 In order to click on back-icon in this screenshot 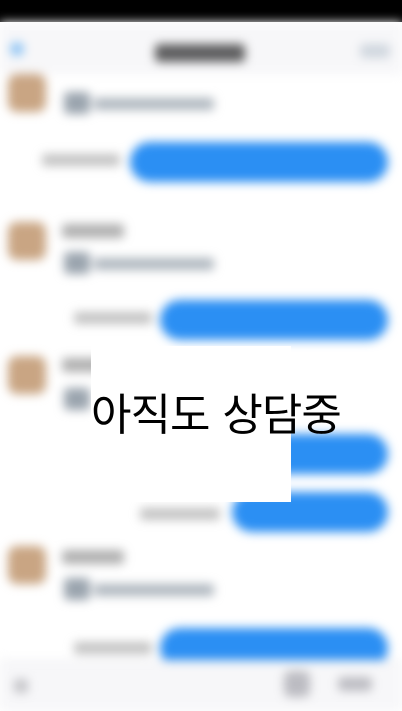, I will do `click(17, 49)`.